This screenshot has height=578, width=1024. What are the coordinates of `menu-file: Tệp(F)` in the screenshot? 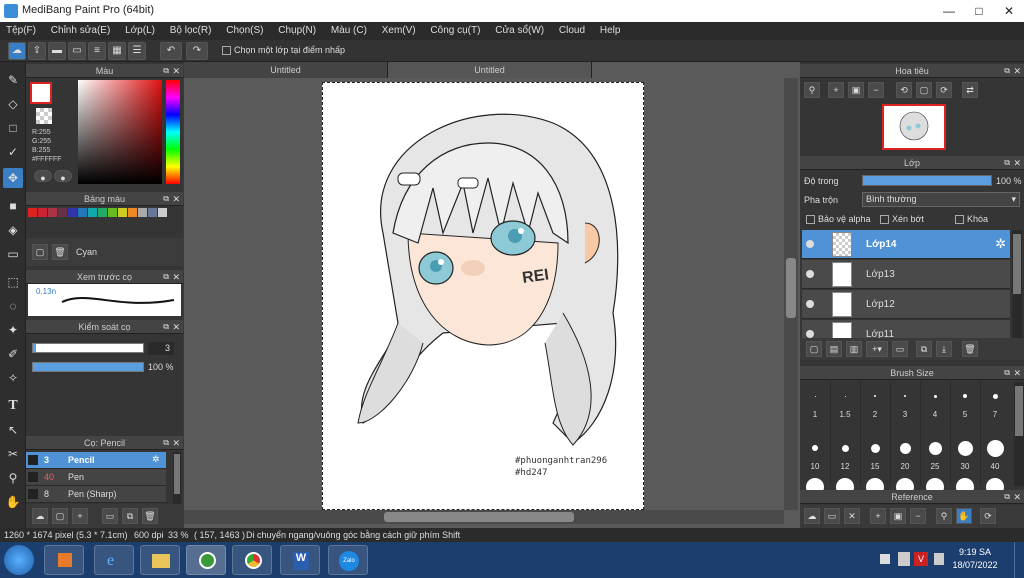 It's located at (21, 29).